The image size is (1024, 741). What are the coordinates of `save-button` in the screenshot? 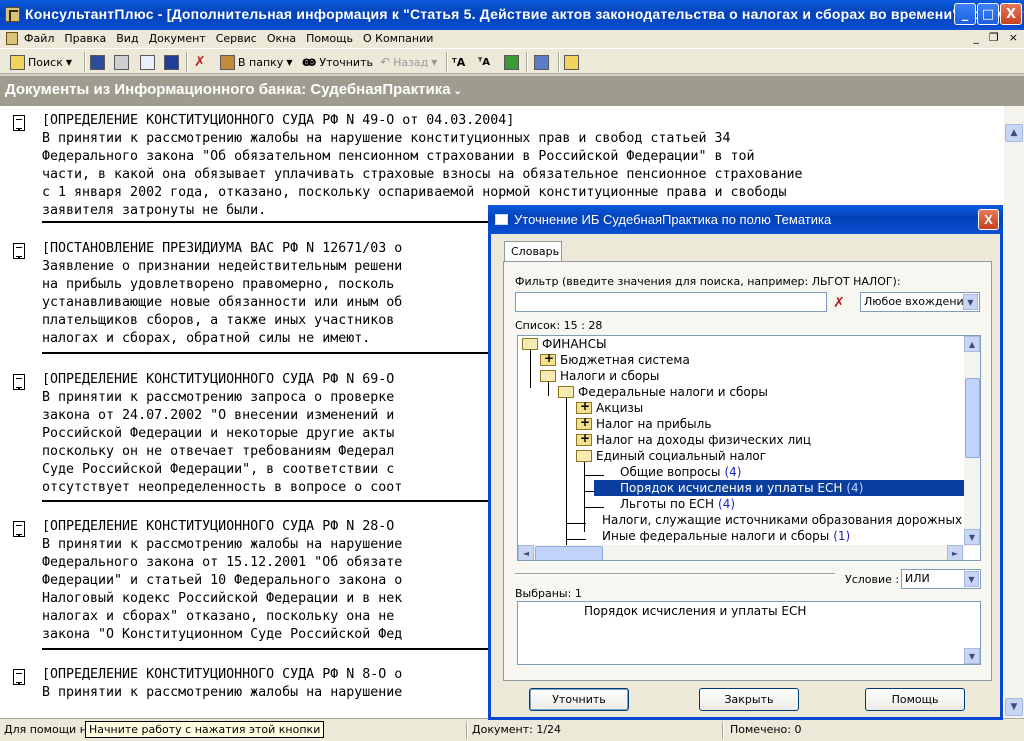 It's located at (97, 62).